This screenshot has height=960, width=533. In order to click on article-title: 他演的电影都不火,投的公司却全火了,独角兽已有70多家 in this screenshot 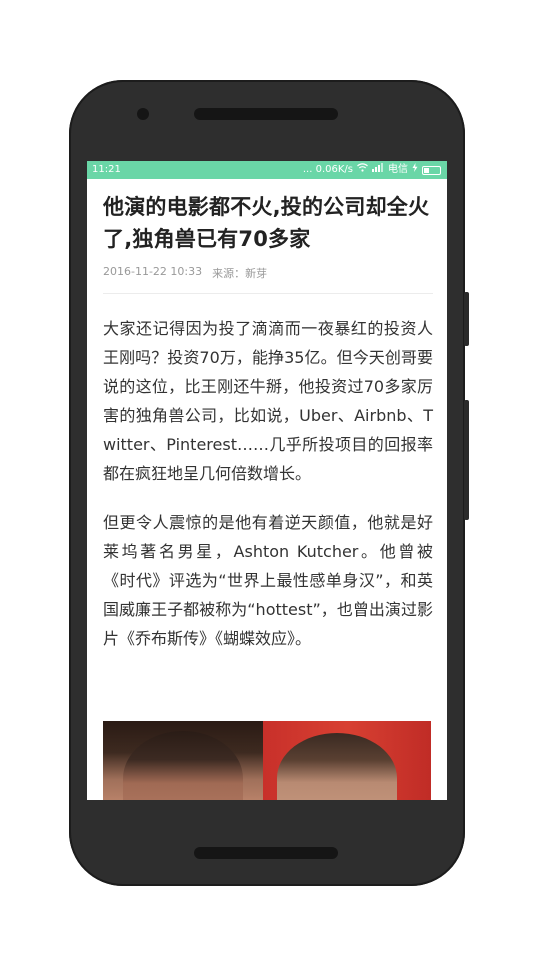, I will do `click(266, 223)`.